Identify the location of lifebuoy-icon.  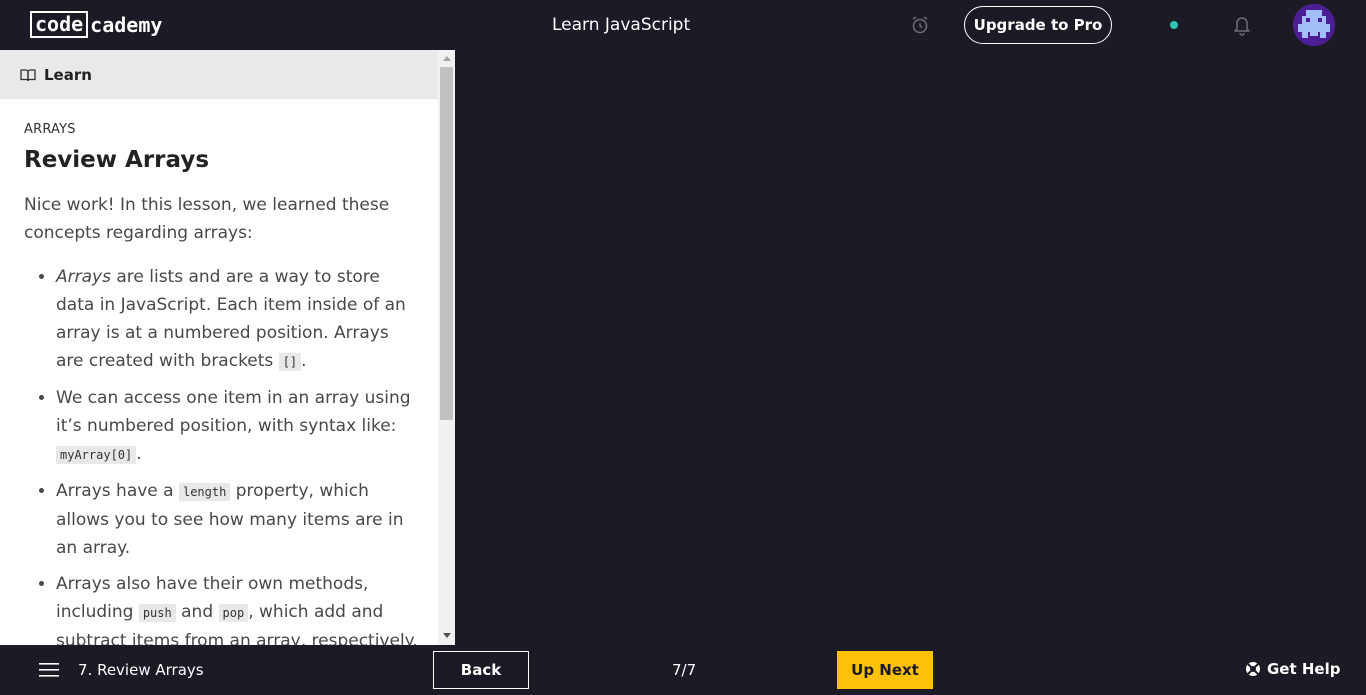
(1253, 669).